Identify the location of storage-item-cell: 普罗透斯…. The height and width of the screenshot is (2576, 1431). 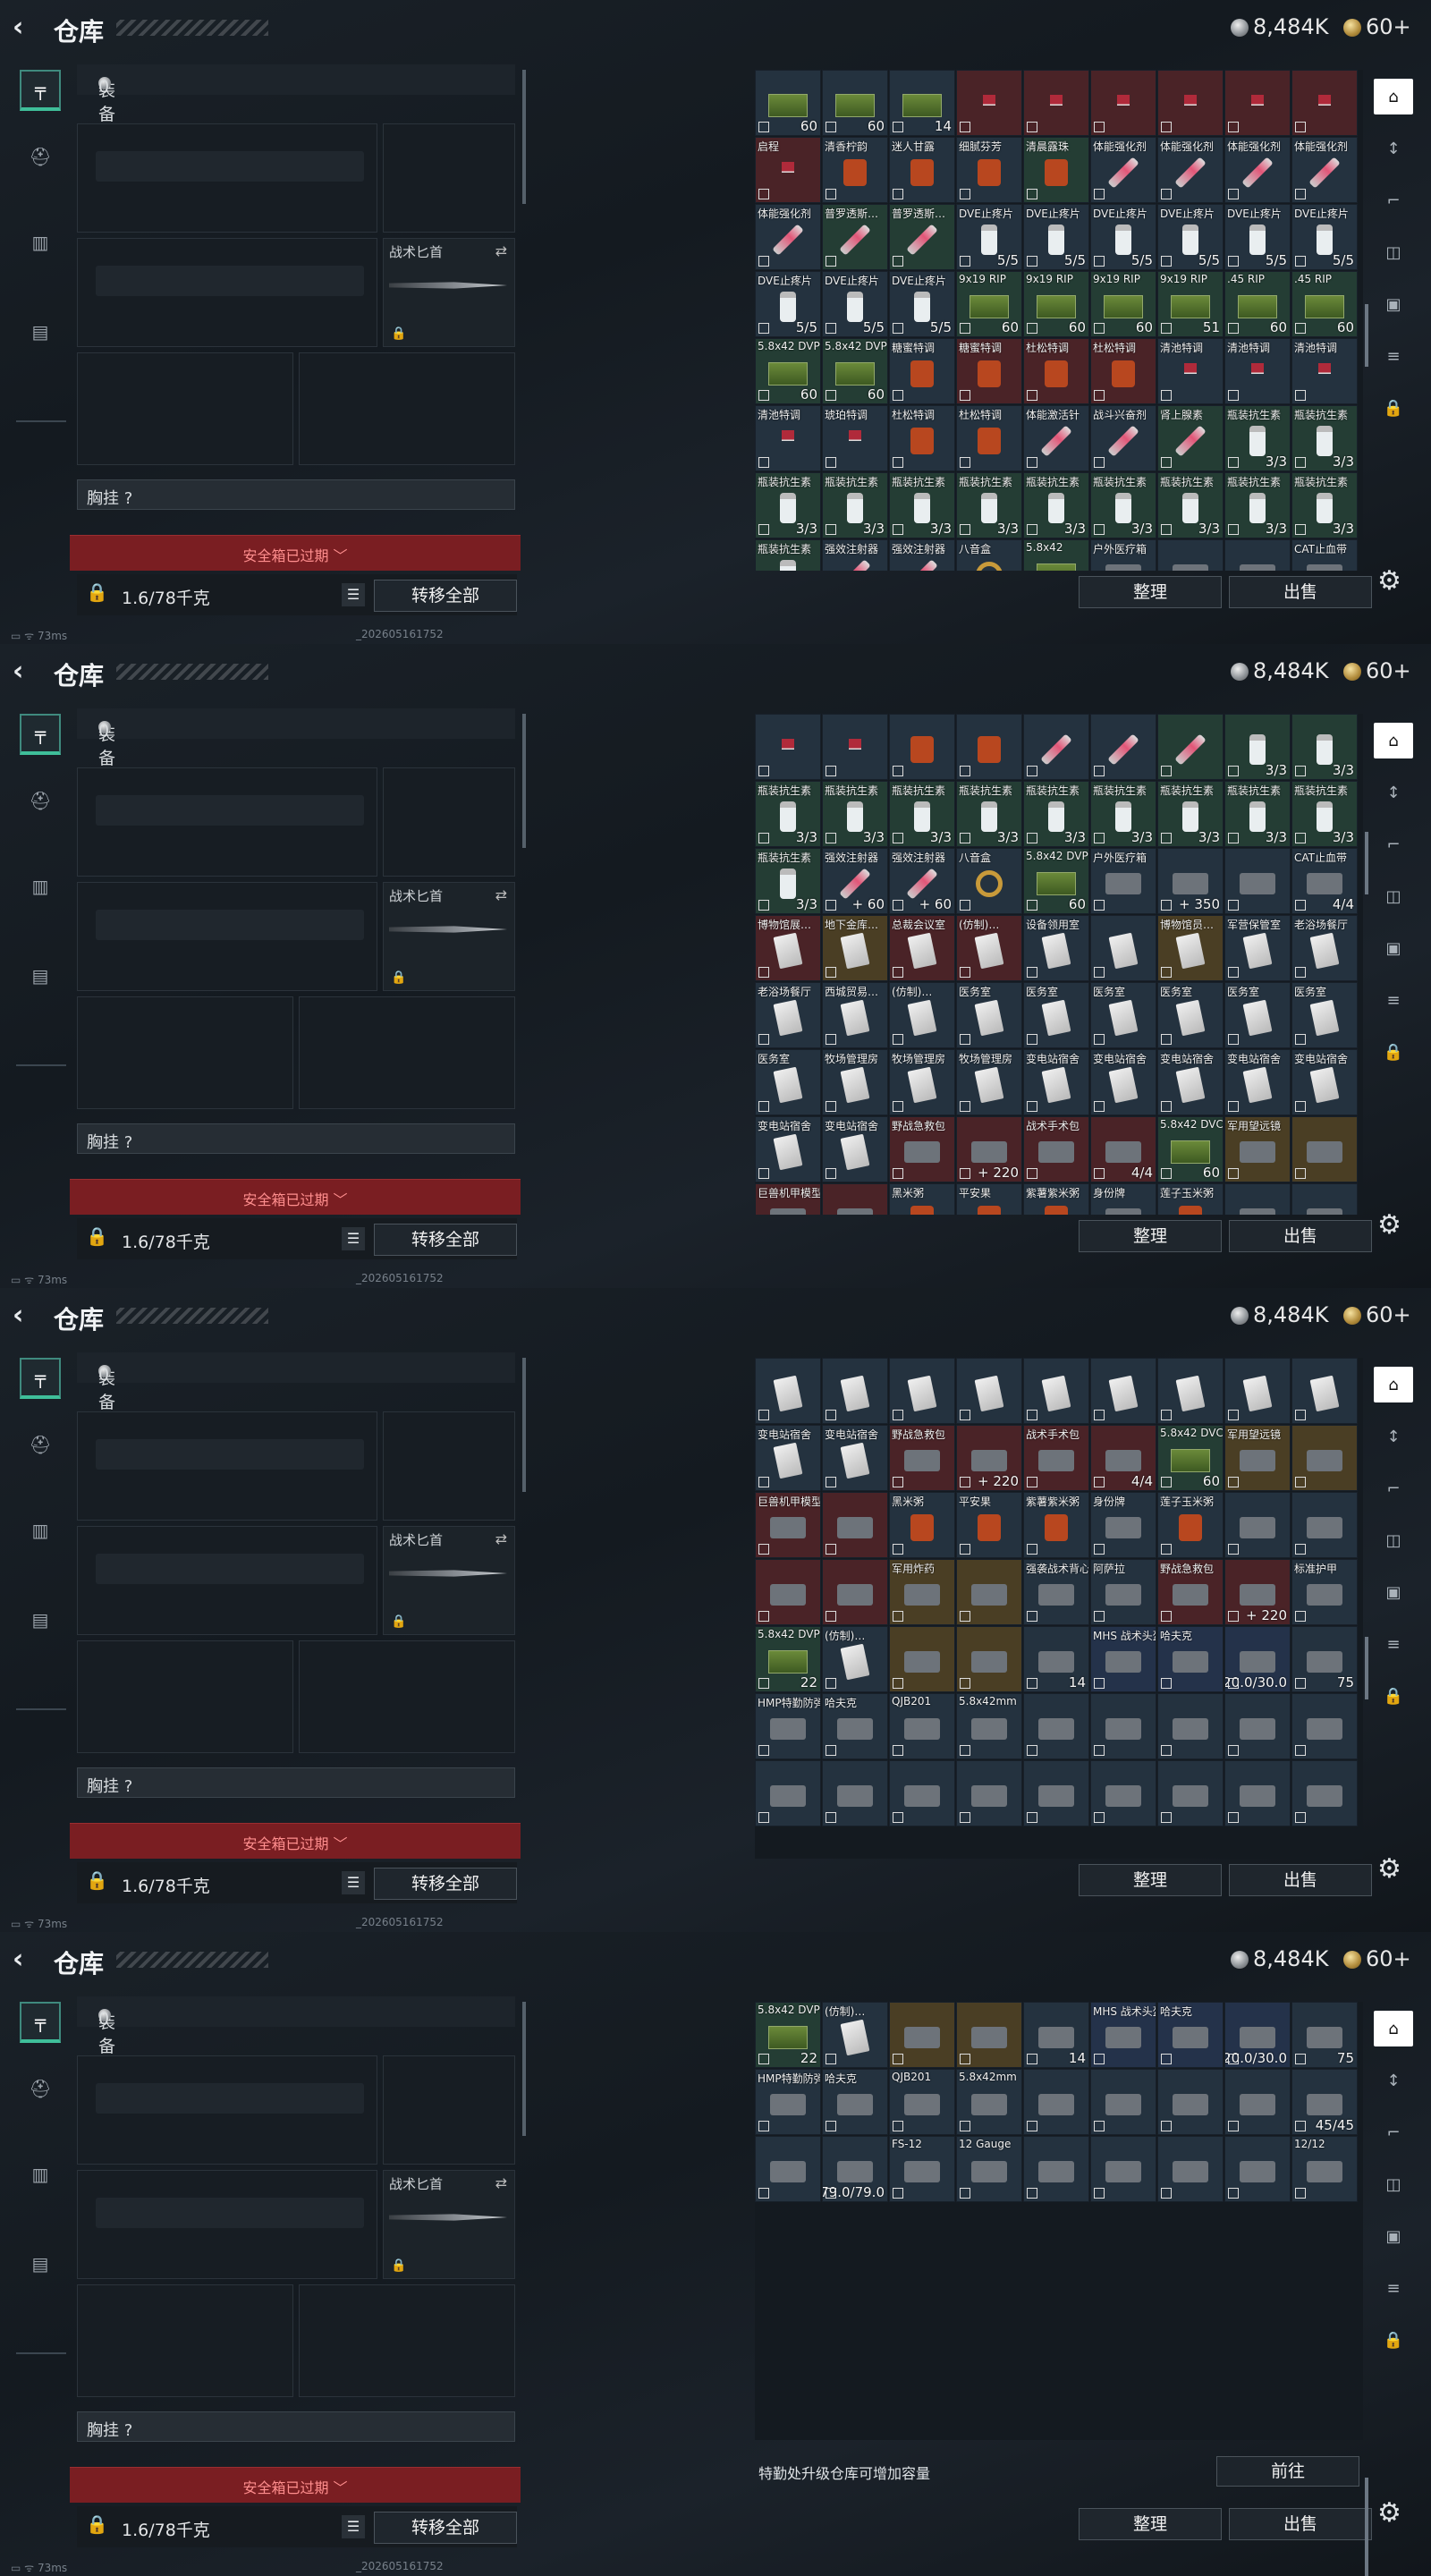
(855, 237).